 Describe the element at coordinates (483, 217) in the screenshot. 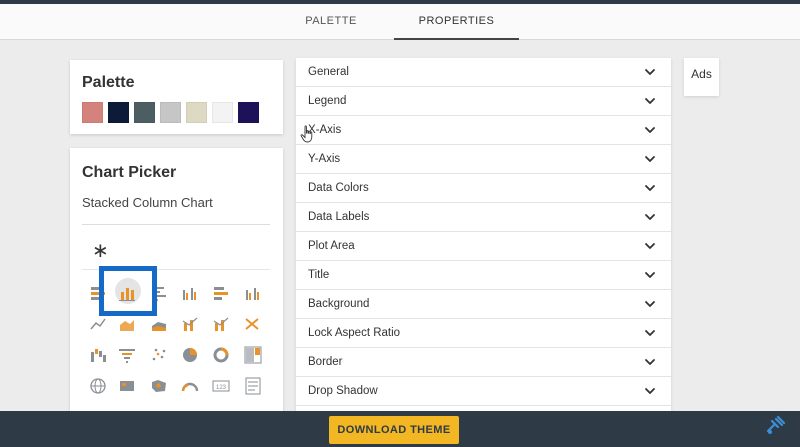

I see `accordion-section-data-labels: Data Labels` at that location.